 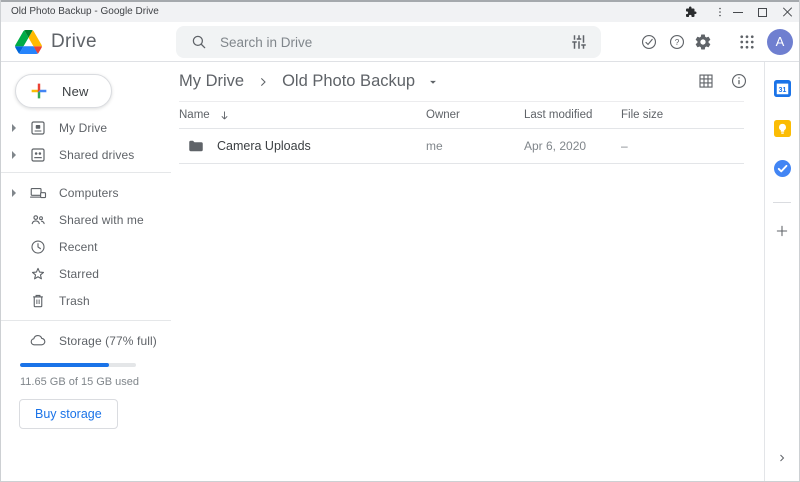 I want to click on starred-star-icon, so click(x=38, y=273).